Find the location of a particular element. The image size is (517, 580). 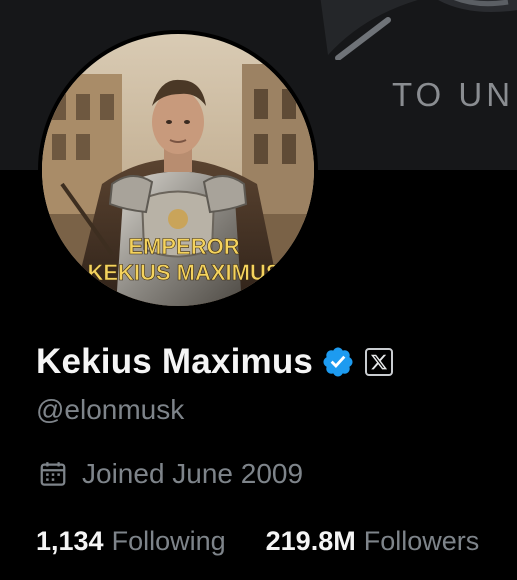

display-name: Kekius Maximus is located at coordinates (175, 361).